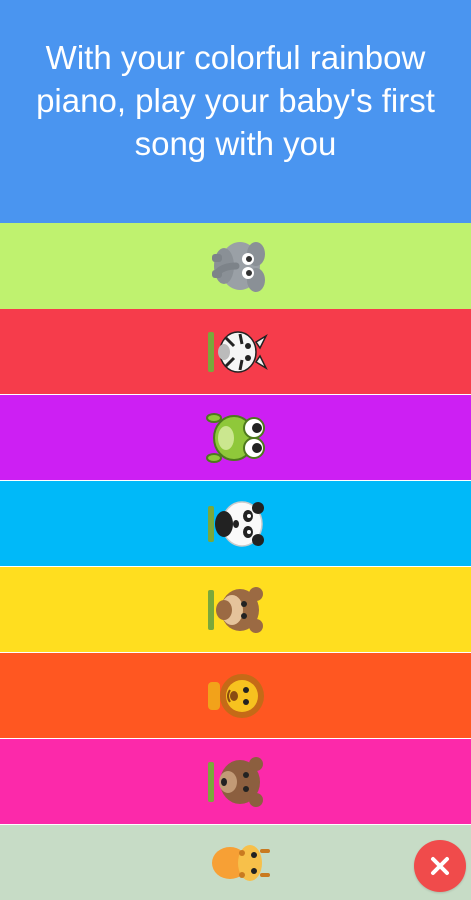 The width and height of the screenshot is (471, 900). I want to click on elephant-icon, so click(238, 267).